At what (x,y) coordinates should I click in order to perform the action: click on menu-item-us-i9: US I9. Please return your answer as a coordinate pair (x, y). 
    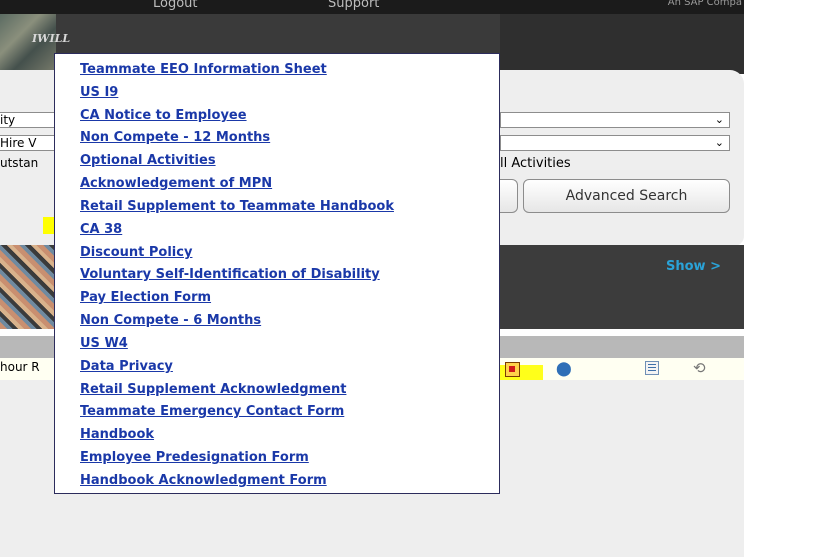
    Looking at the image, I should click on (99, 93).